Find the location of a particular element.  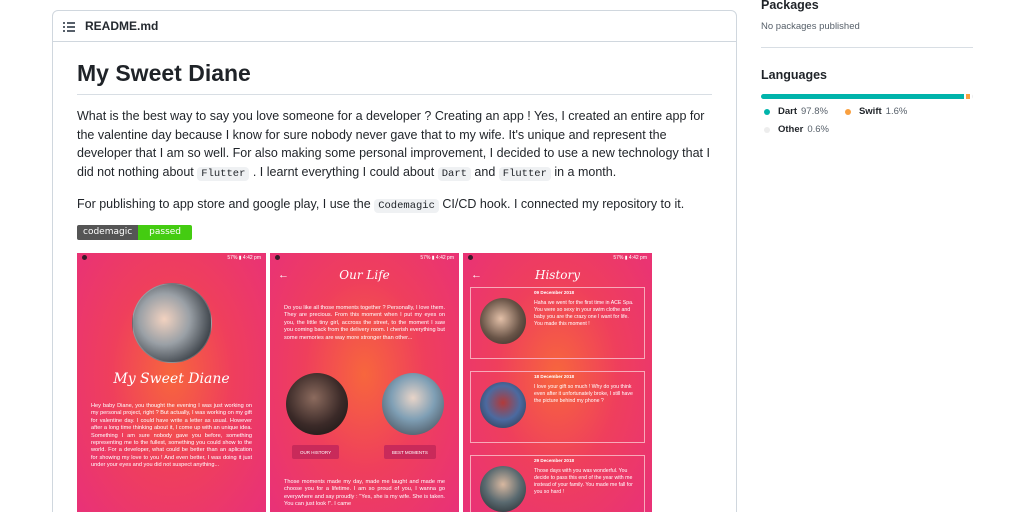

our-history-button: OUR HISTORY is located at coordinates (316, 452).